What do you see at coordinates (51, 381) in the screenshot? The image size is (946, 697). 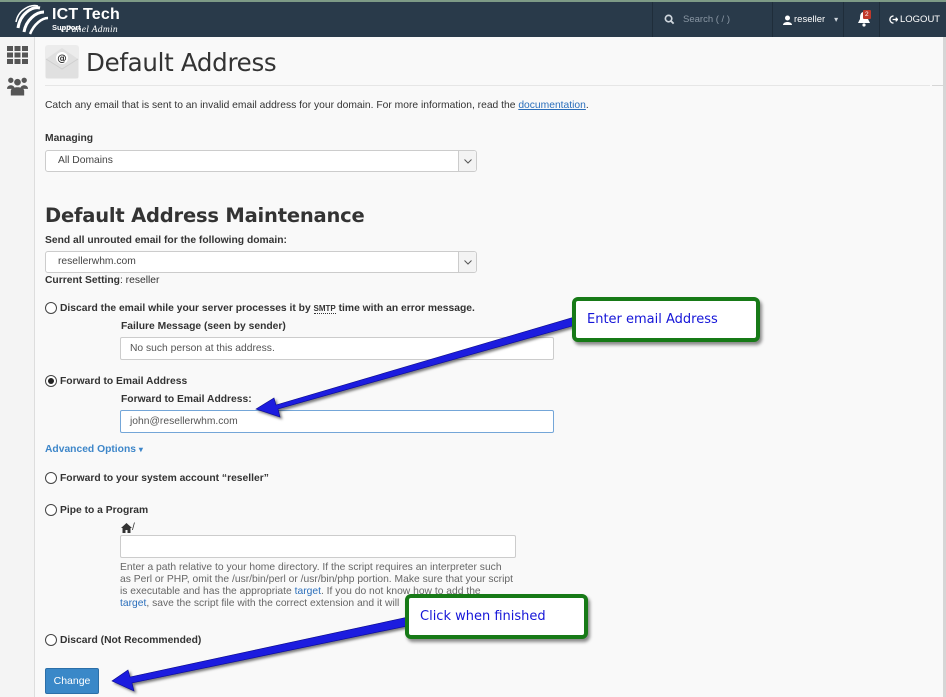 I see `radio-forward` at bounding box center [51, 381].